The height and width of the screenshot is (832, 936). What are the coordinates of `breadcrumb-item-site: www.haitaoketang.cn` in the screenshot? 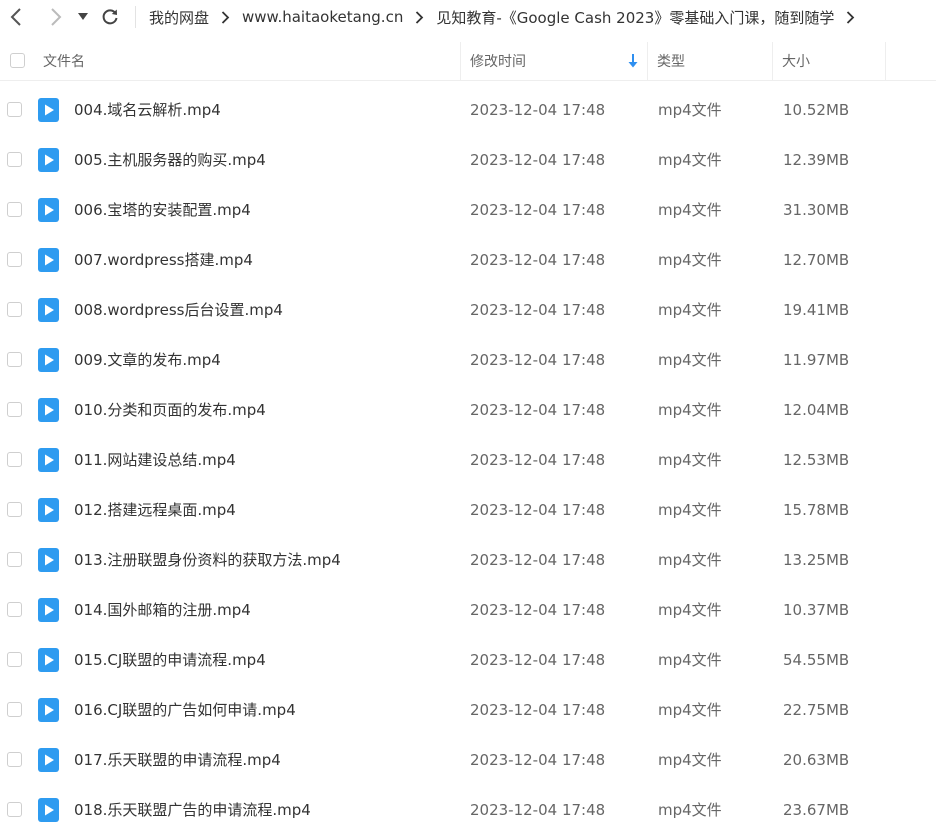 It's located at (322, 17).